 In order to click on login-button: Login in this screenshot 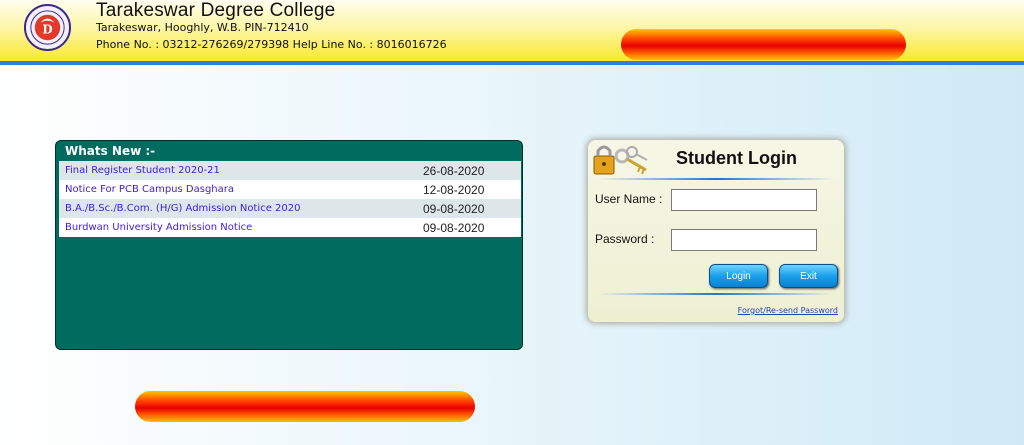, I will do `click(738, 276)`.